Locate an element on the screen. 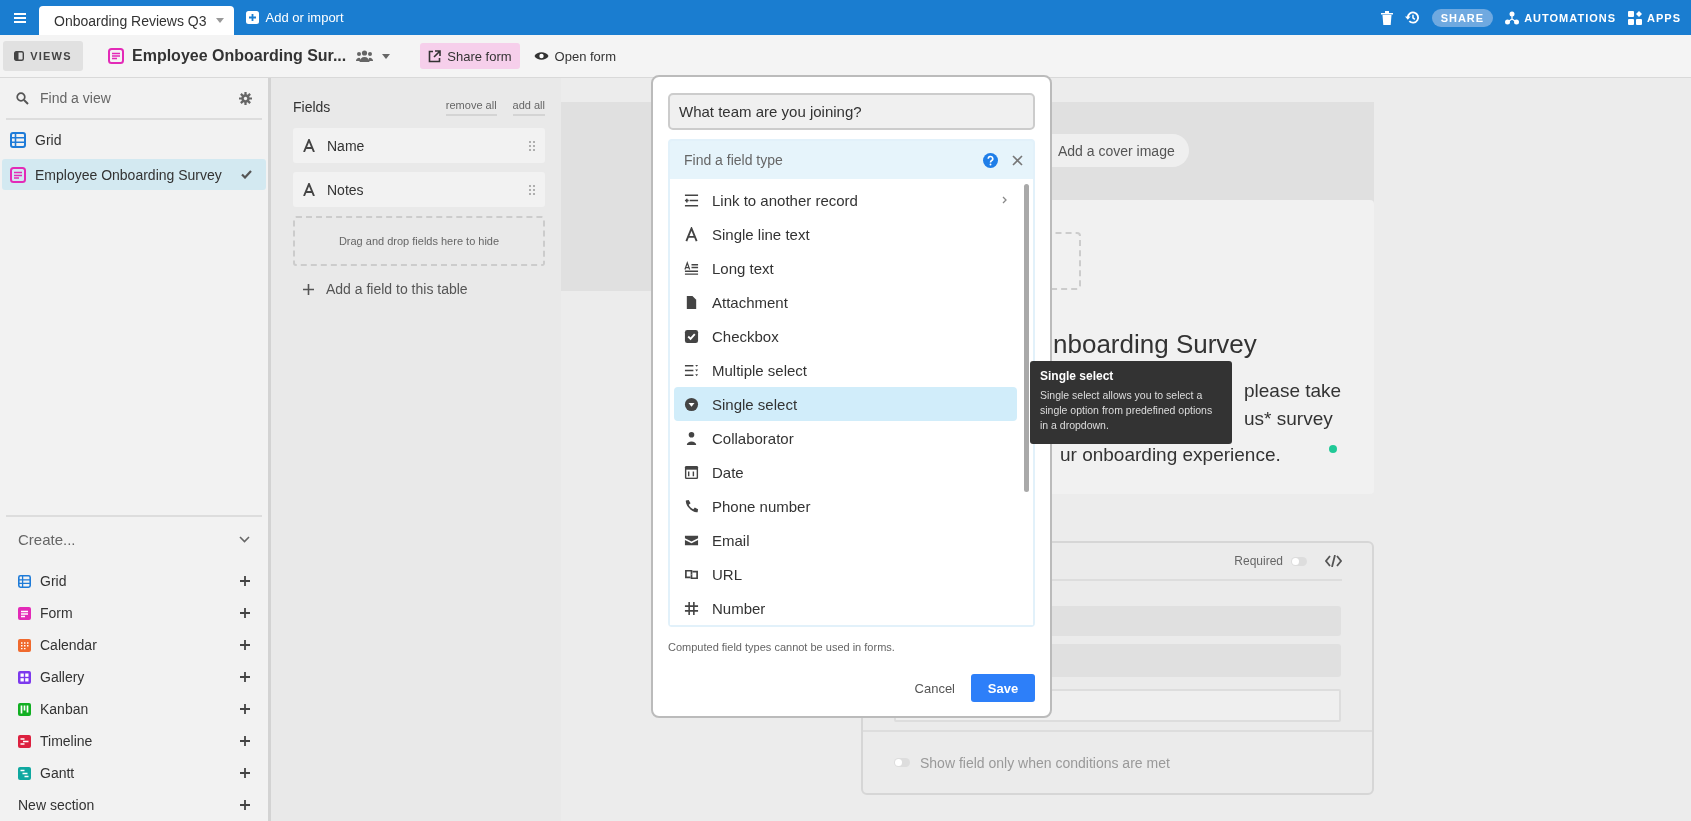  required-label: Required is located at coordinates (1258, 561).